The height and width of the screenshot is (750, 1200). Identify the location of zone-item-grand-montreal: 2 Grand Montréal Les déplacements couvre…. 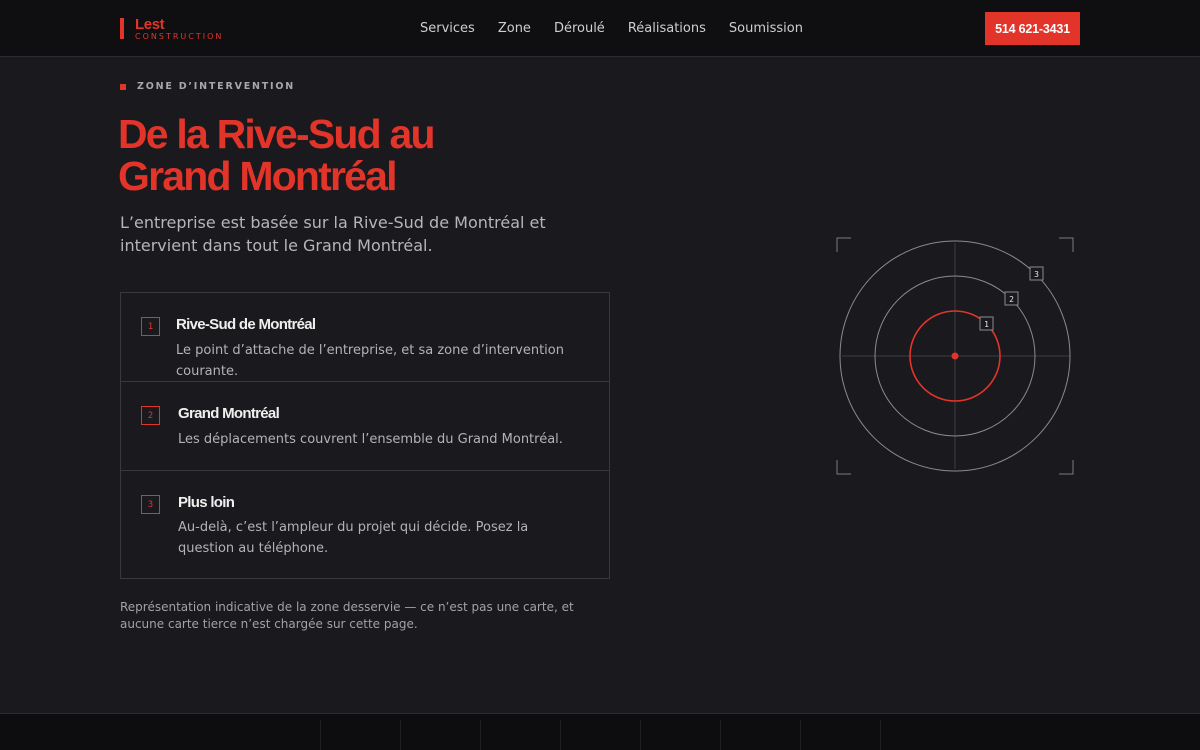
(365, 426).